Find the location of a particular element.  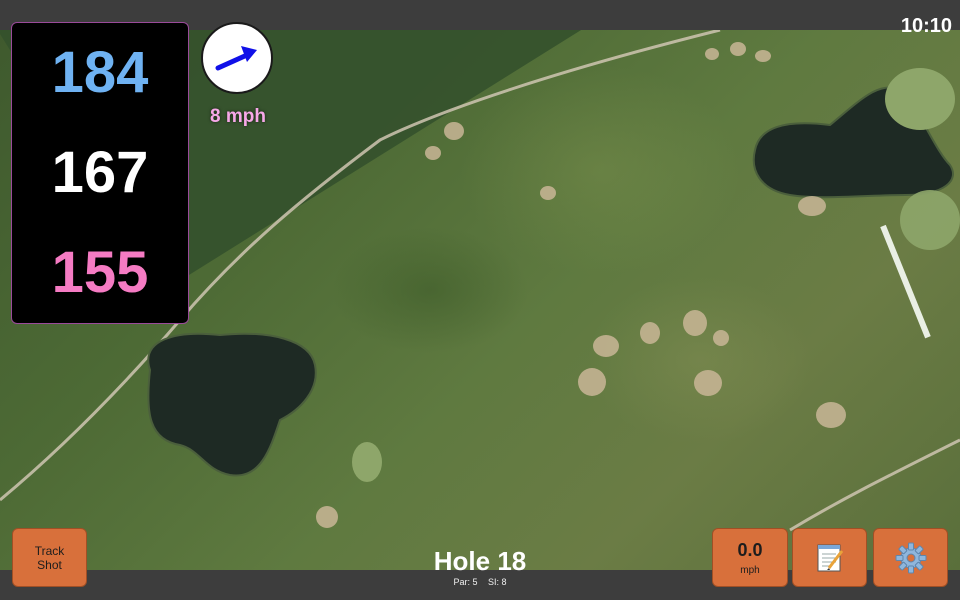

speed-button: 0.0 mph is located at coordinates (750, 557).